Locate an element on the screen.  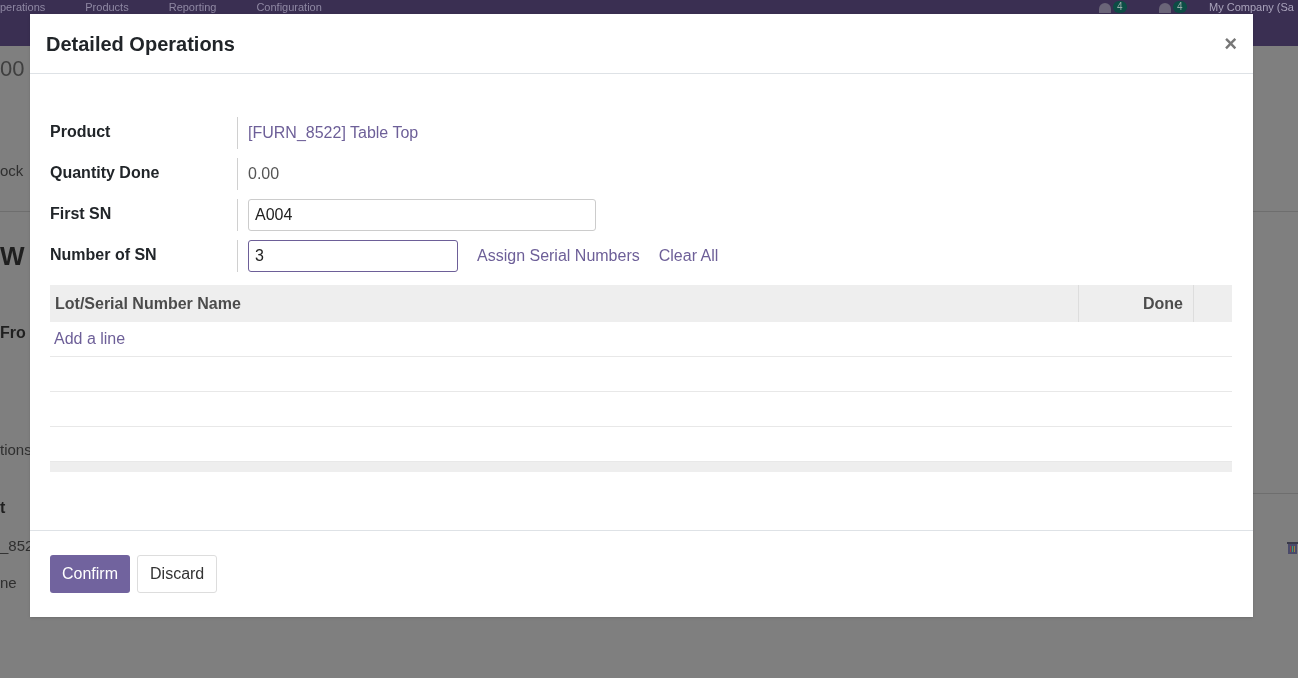
input-field: 3 is located at coordinates (353, 256).